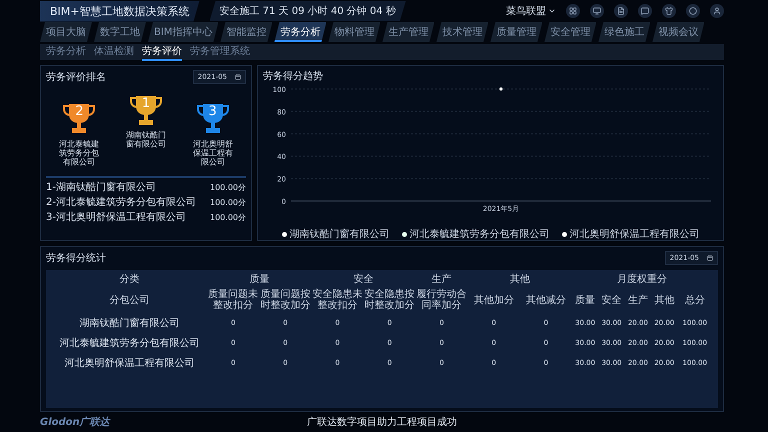  Describe the element at coordinates (363, 279) in the screenshot. I see `group-header: 安全` at that location.